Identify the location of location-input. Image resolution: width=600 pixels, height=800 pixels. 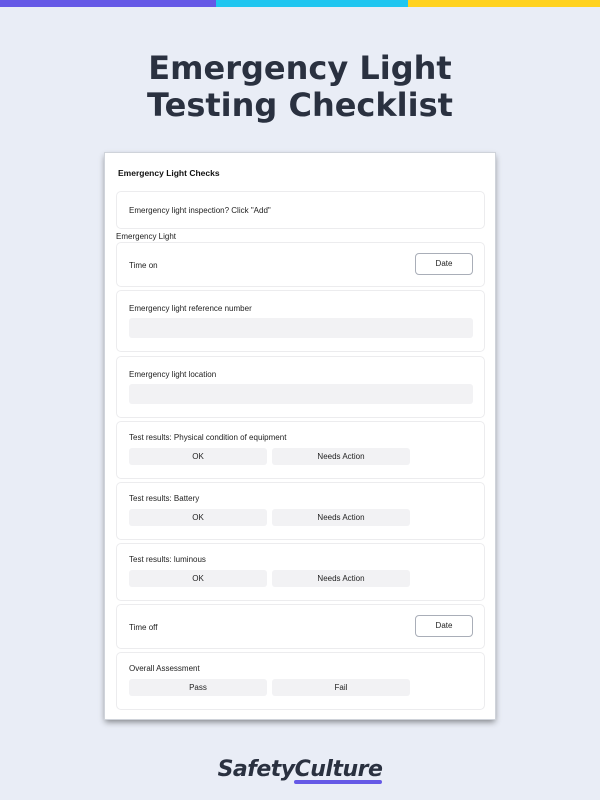
(301, 394).